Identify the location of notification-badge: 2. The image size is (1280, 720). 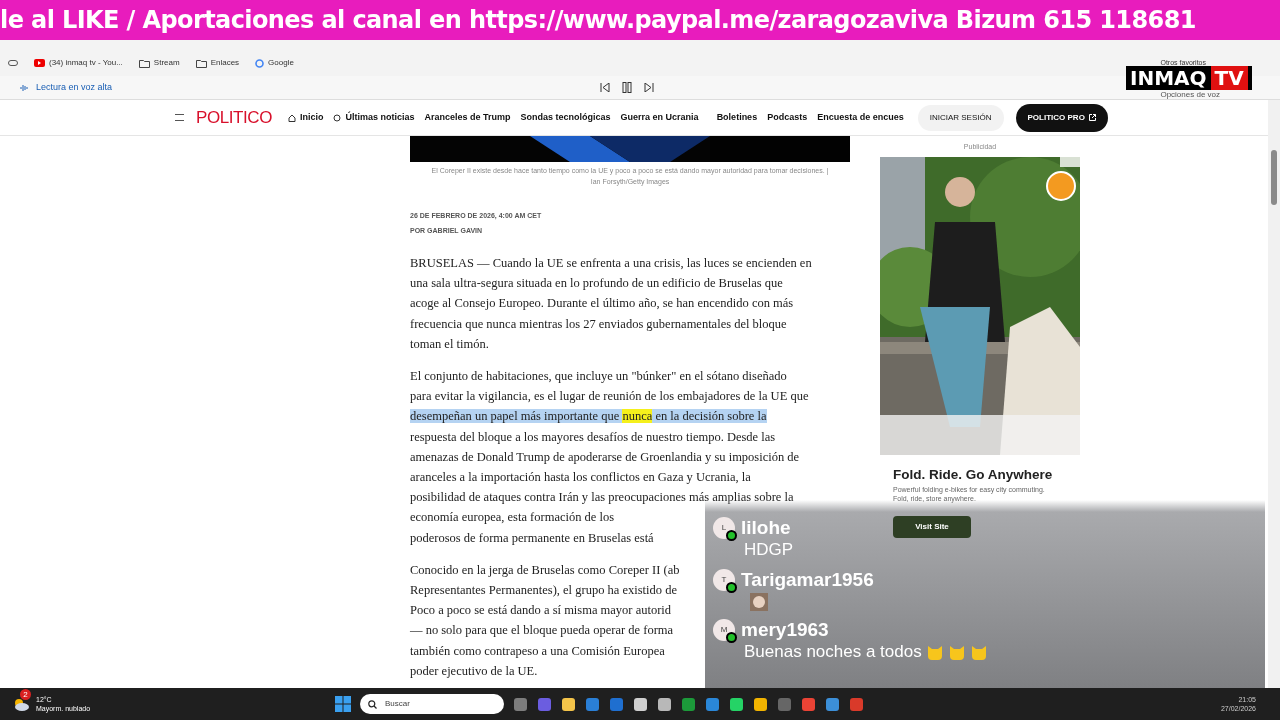
(25, 694).